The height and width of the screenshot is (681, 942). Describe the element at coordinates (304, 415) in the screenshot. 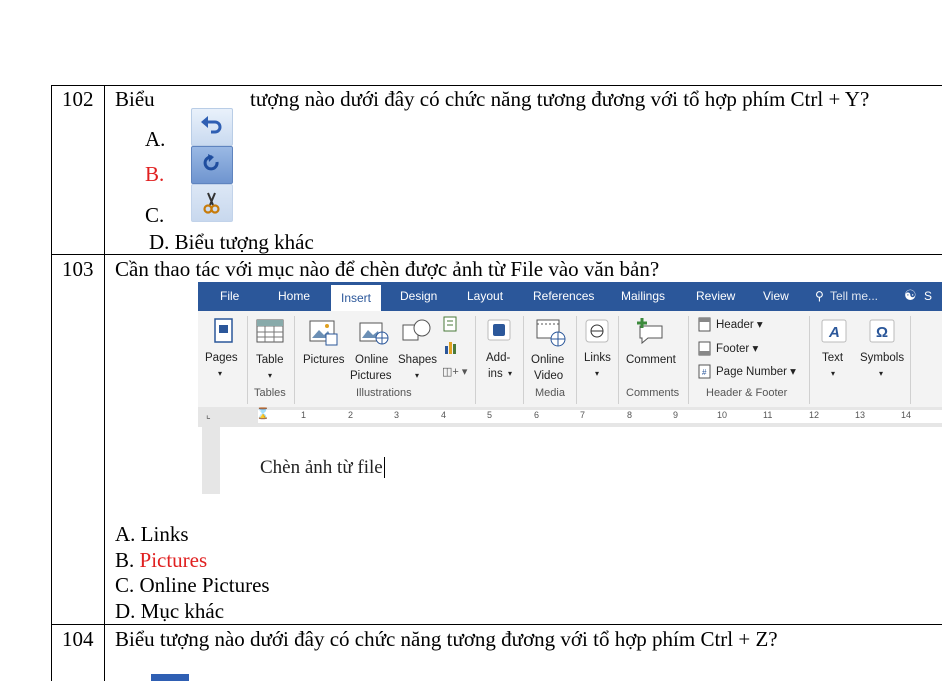

I see `ruler-number: 1` at that location.